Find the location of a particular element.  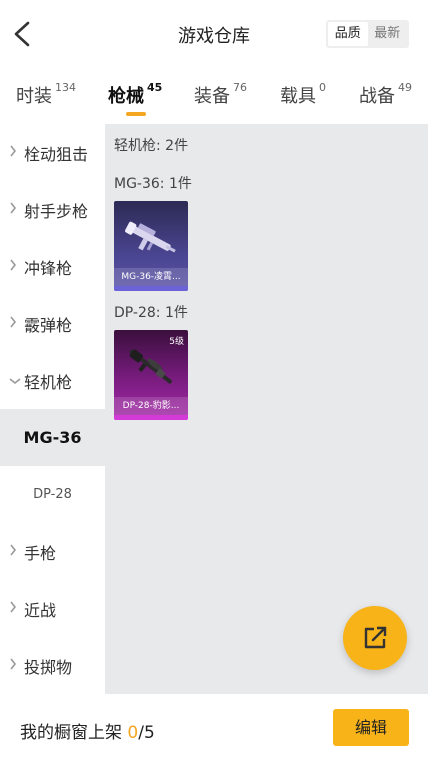

sidebar-item-smg: 冲锋枪 is located at coordinates (52, 266).